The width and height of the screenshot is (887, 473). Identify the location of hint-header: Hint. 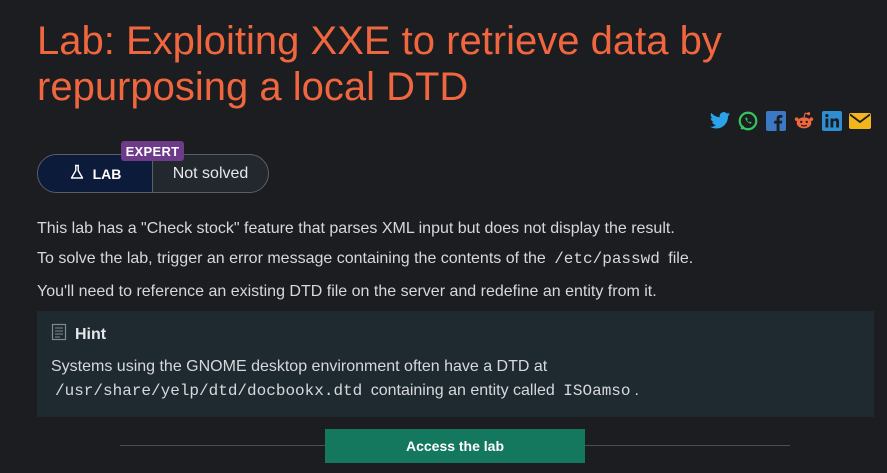
(78, 334).